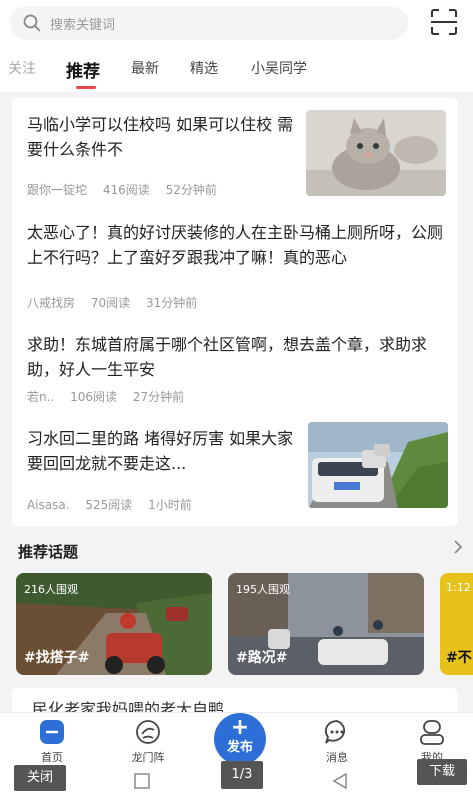  I want to click on article-author: 若n.., so click(41, 397).